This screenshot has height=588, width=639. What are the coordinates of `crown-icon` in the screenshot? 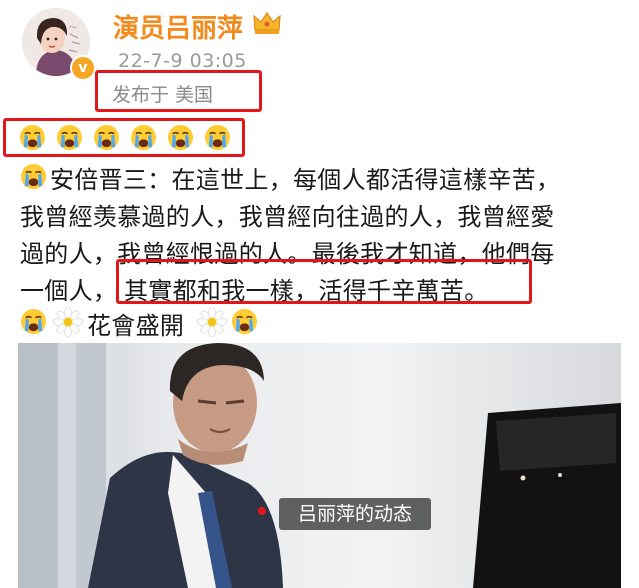 It's located at (267, 22).